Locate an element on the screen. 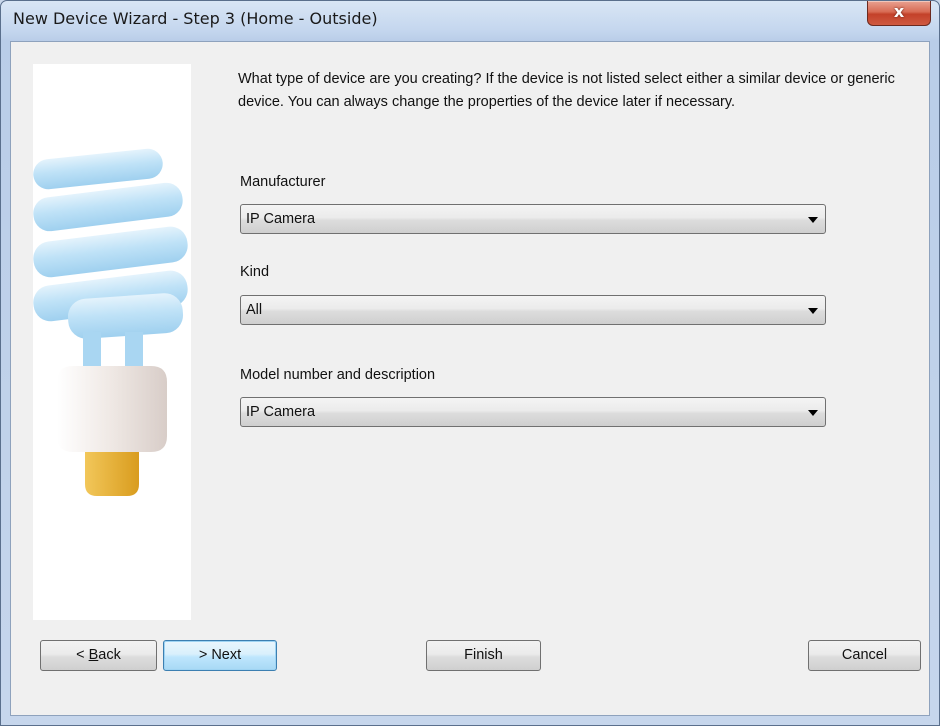  model-dropdown: IP Camera is located at coordinates (533, 412).